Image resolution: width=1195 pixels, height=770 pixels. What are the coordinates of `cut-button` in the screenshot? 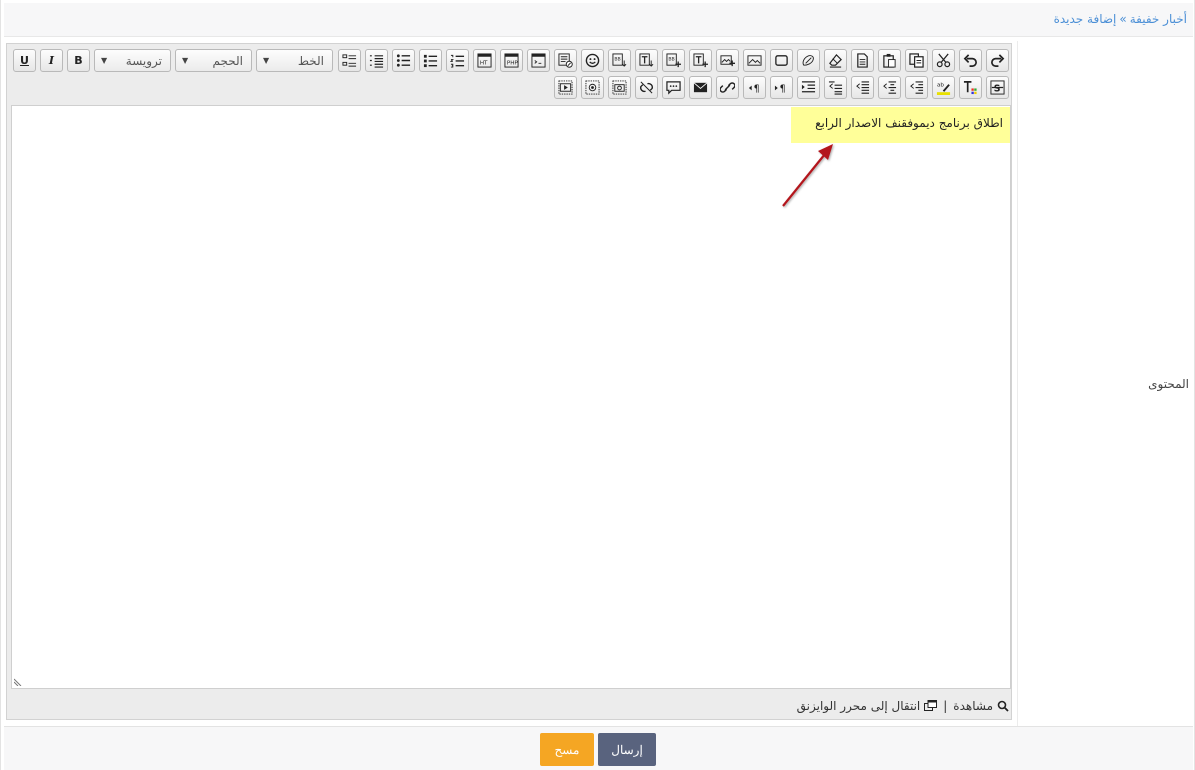 It's located at (943, 60).